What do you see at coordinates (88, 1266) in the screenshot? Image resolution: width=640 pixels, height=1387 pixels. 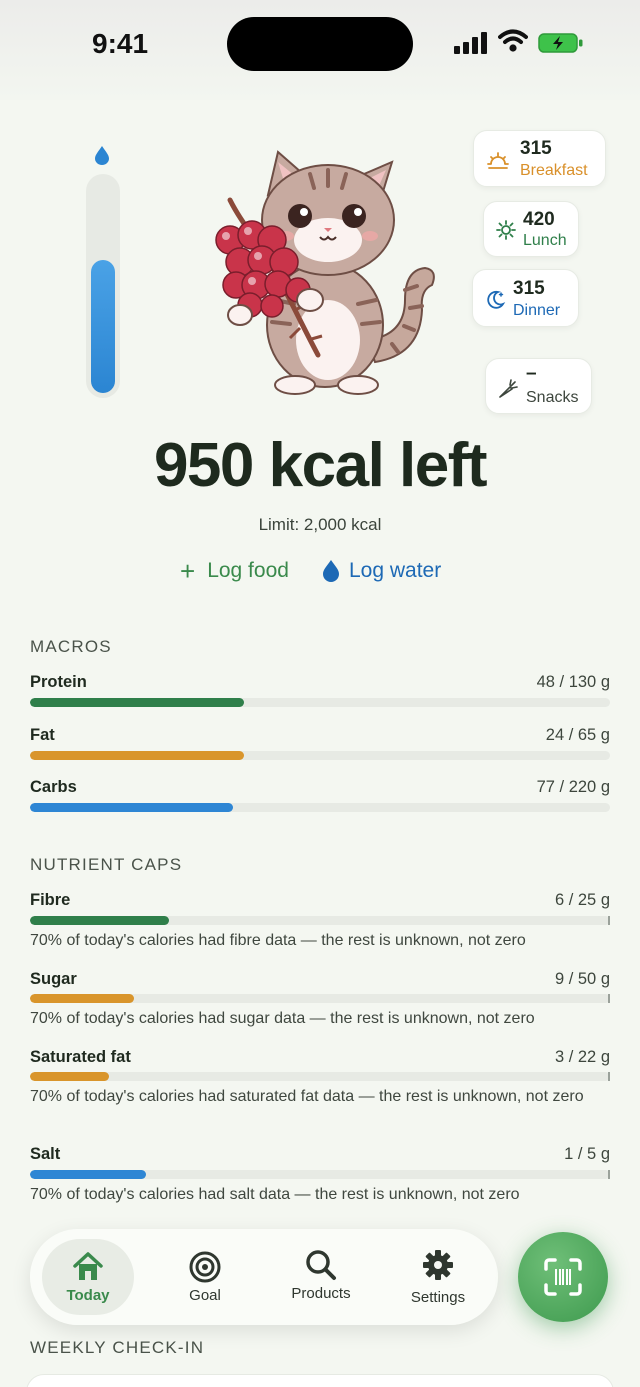 I see `home-icon` at bounding box center [88, 1266].